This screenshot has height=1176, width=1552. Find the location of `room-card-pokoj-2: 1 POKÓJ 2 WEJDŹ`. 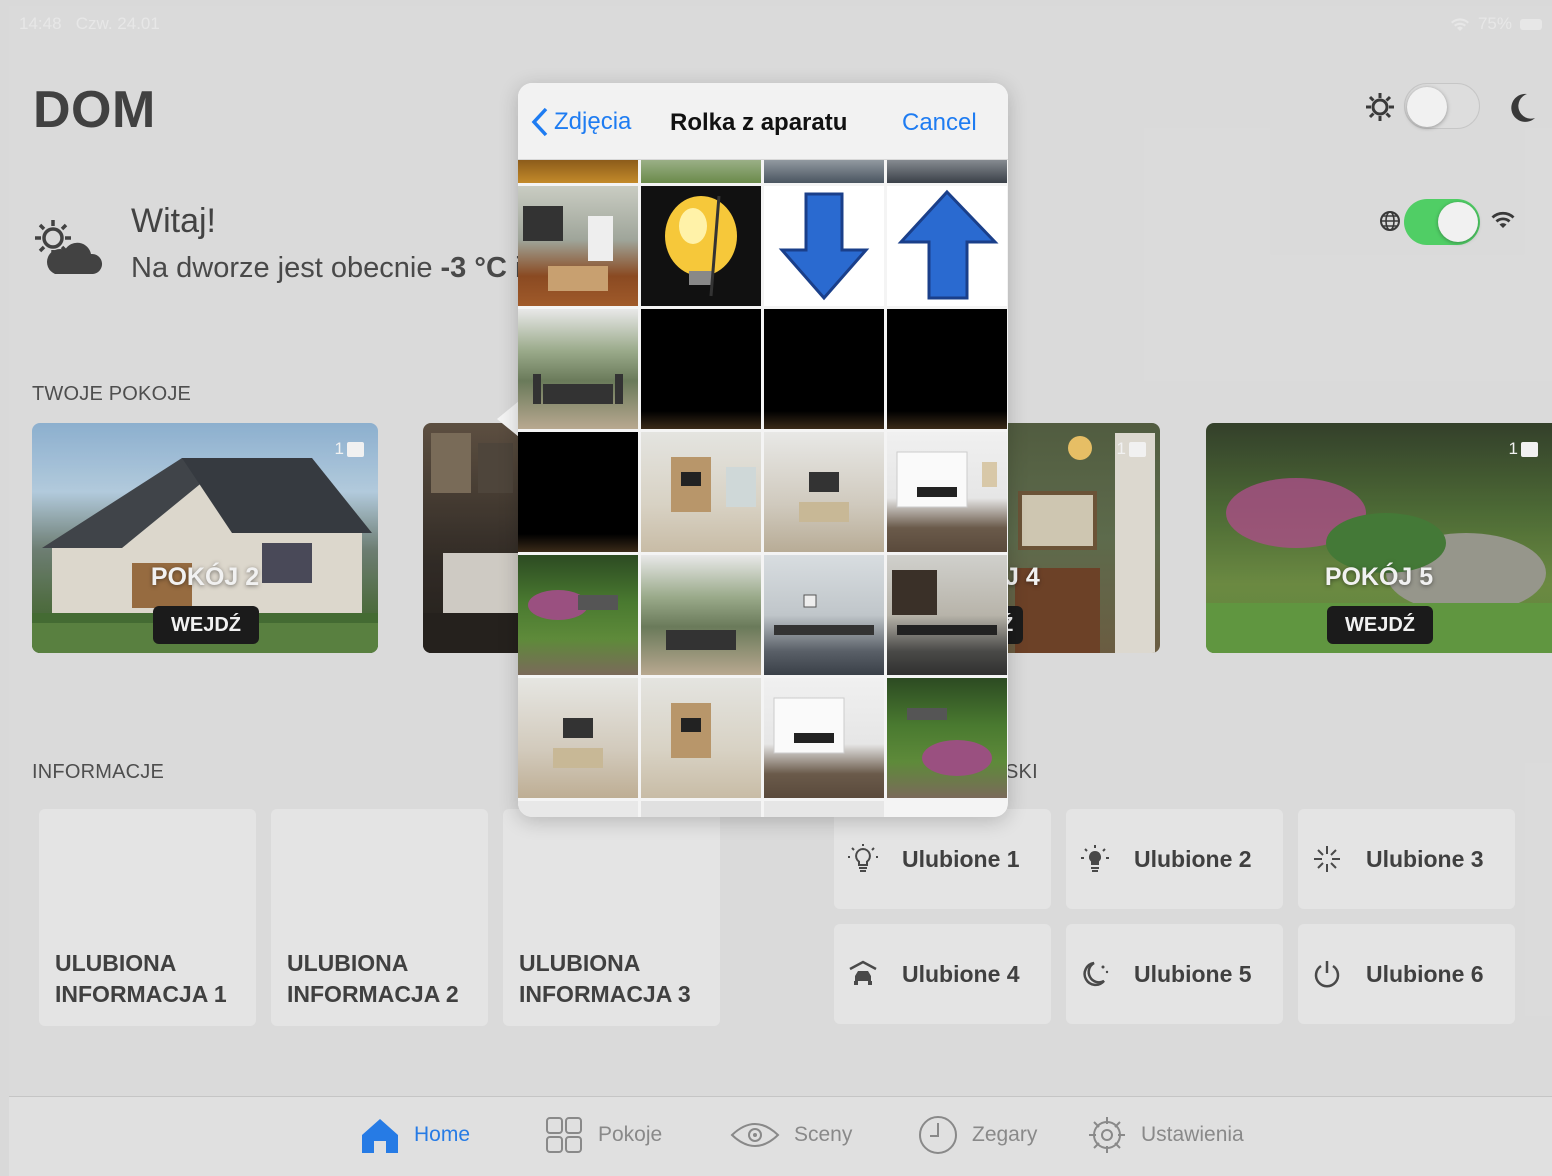

room-card-pokoj-2: 1 POKÓJ 2 WEJDŹ is located at coordinates (205, 538).